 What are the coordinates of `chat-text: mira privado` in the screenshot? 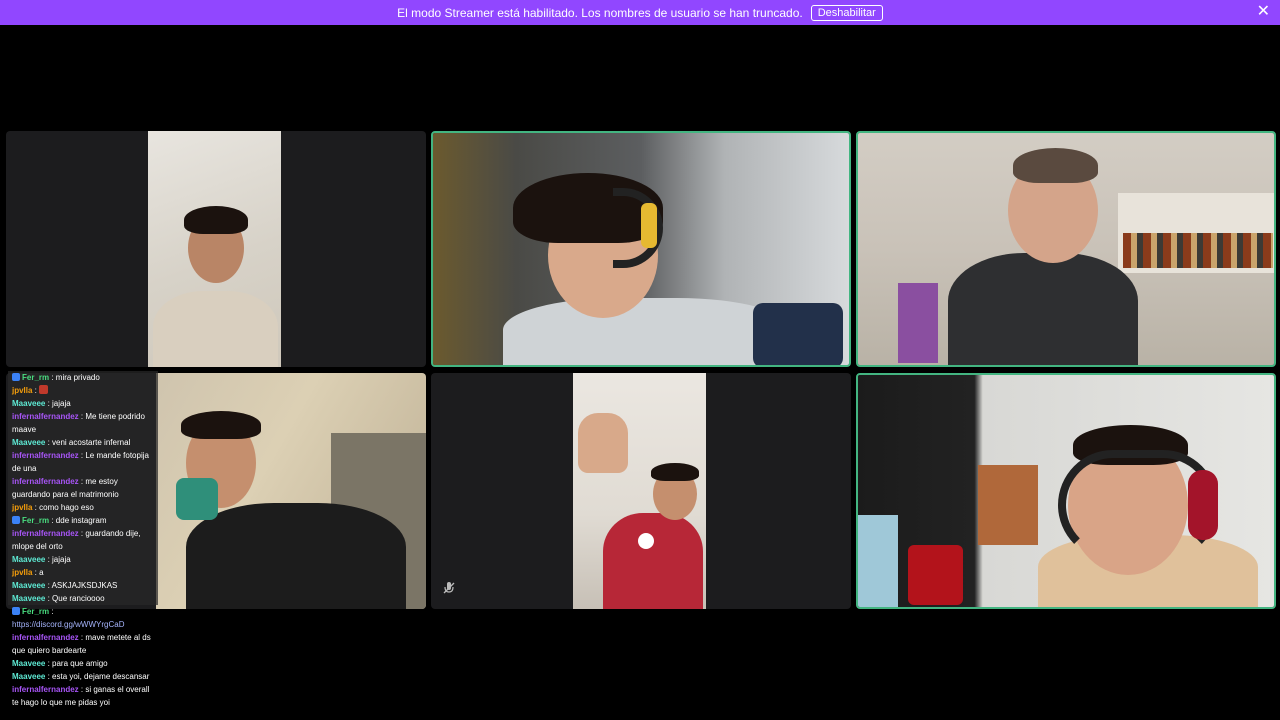 It's located at (77, 377).